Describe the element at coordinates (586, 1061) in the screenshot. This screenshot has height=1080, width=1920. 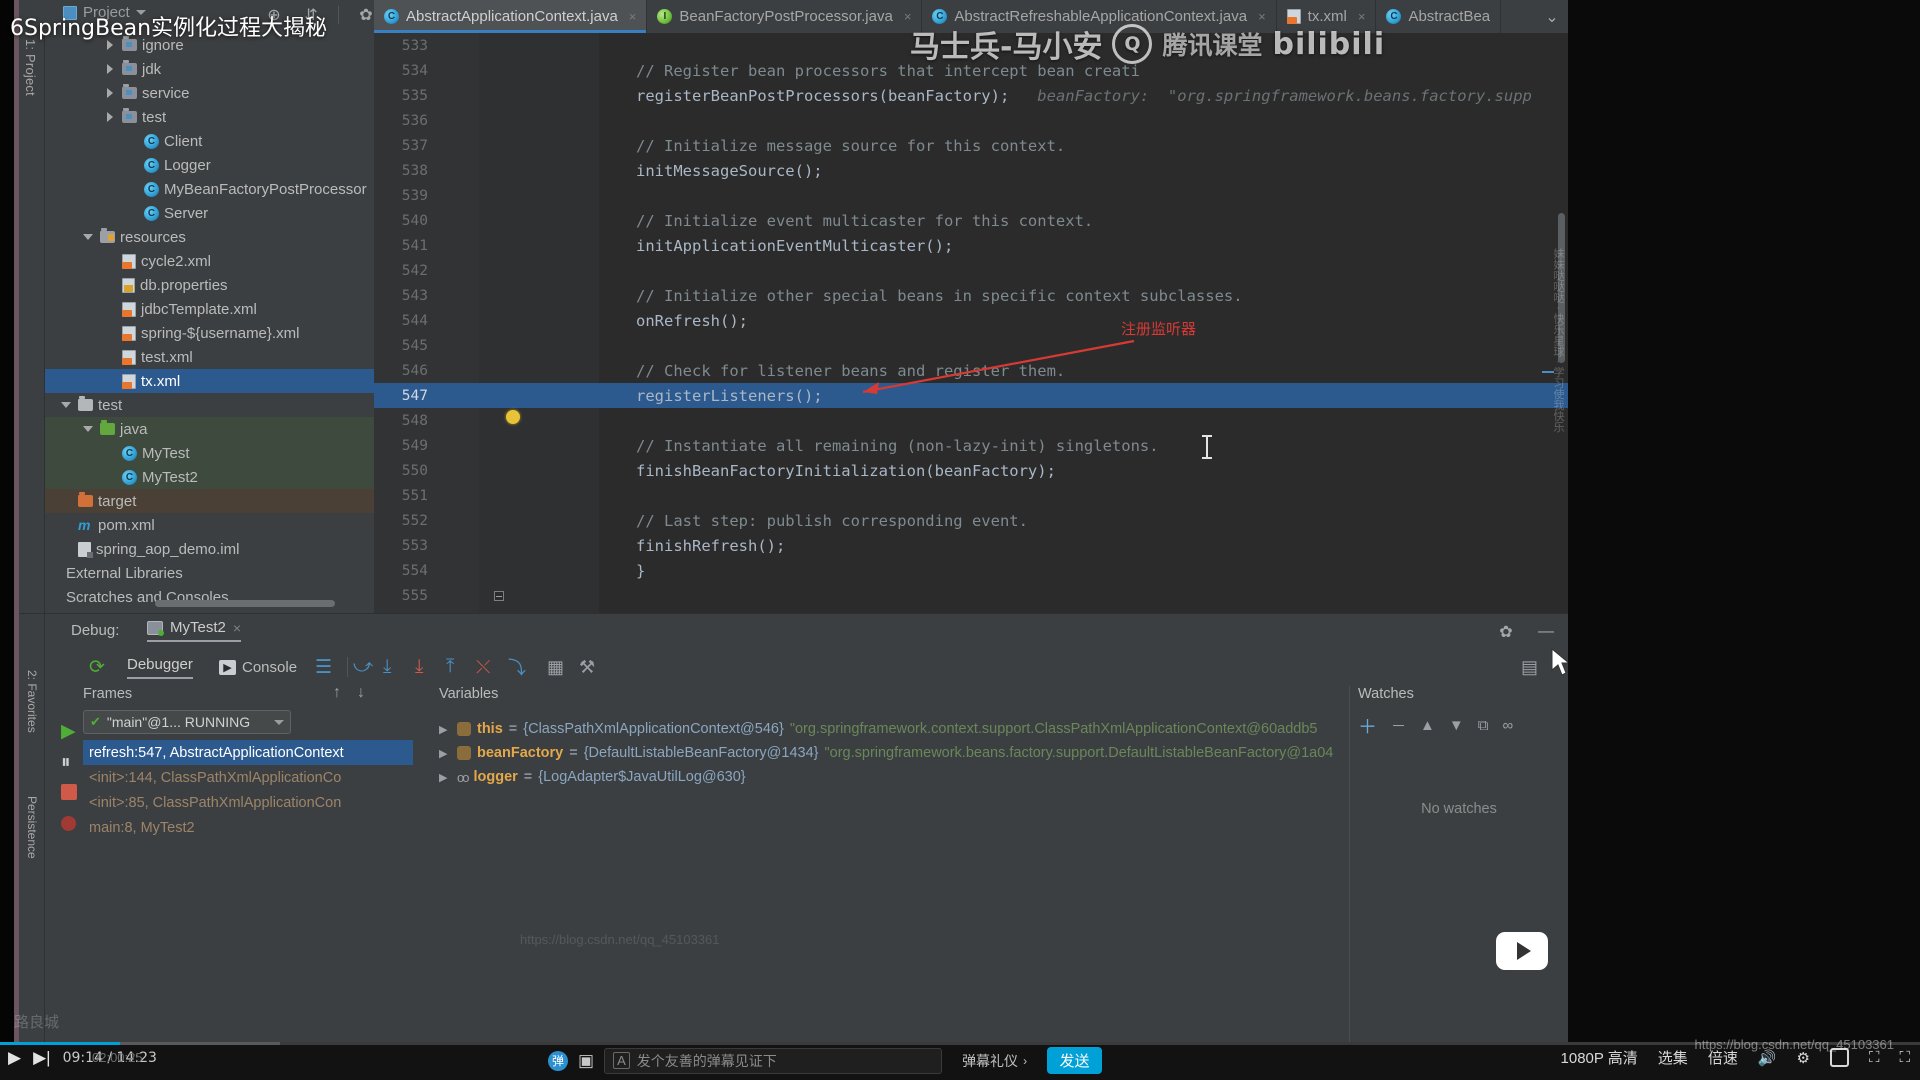
I see `danmaku-settings-icon: ▣` at that location.